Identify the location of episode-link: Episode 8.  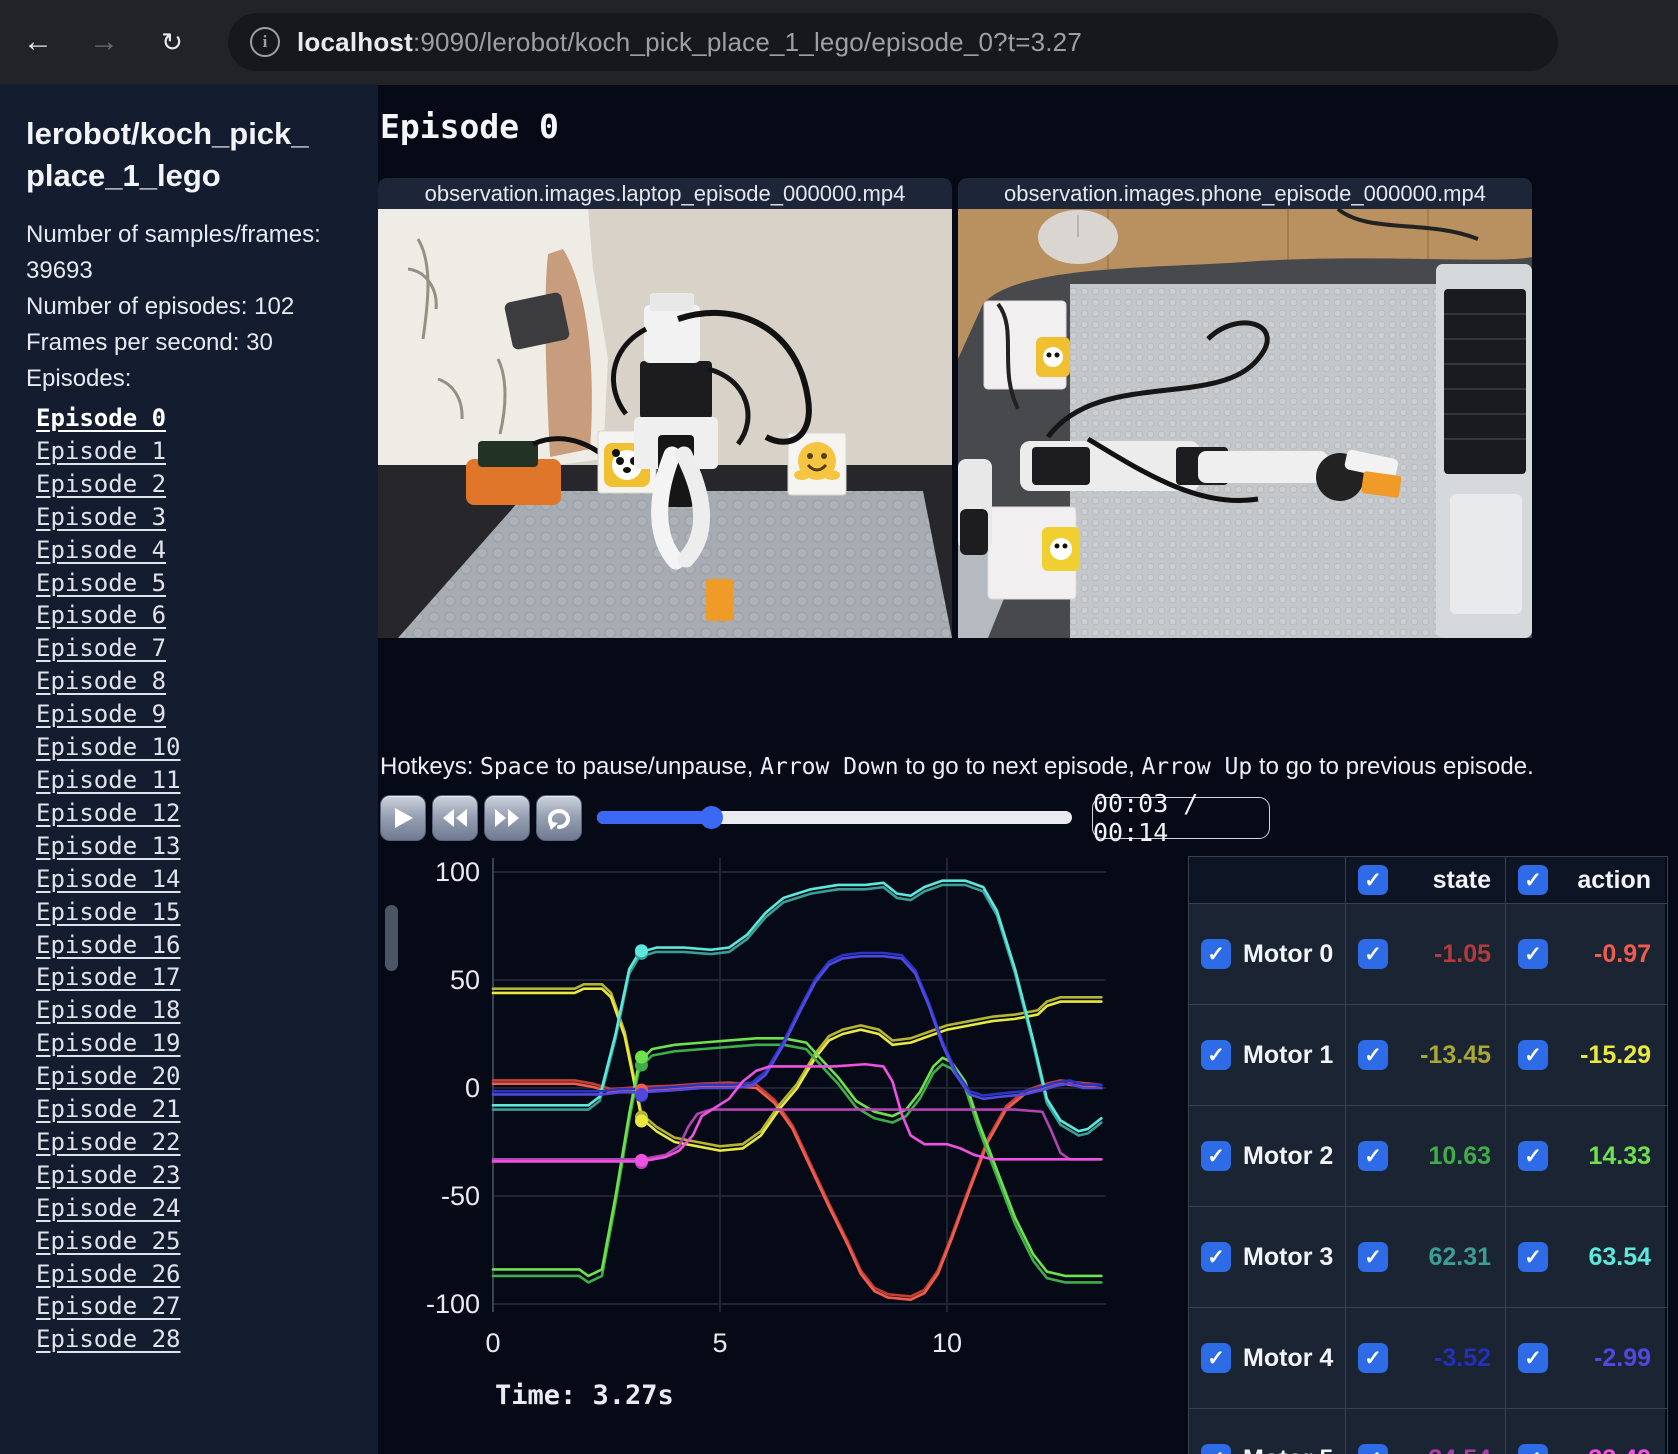
(196, 681).